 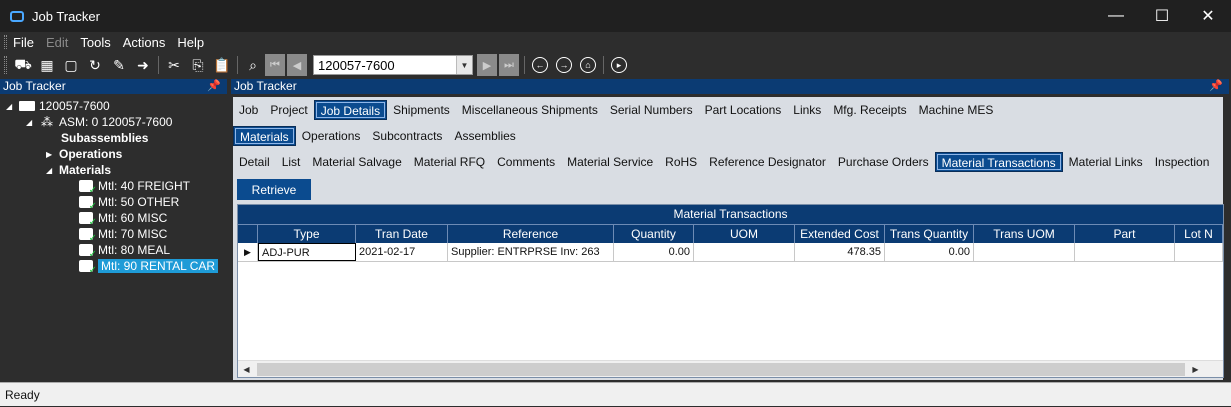 What do you see at coordinates (71, 65) in the screenshot?
I see `note-icon: ▢` at bounding box center [71, 65].